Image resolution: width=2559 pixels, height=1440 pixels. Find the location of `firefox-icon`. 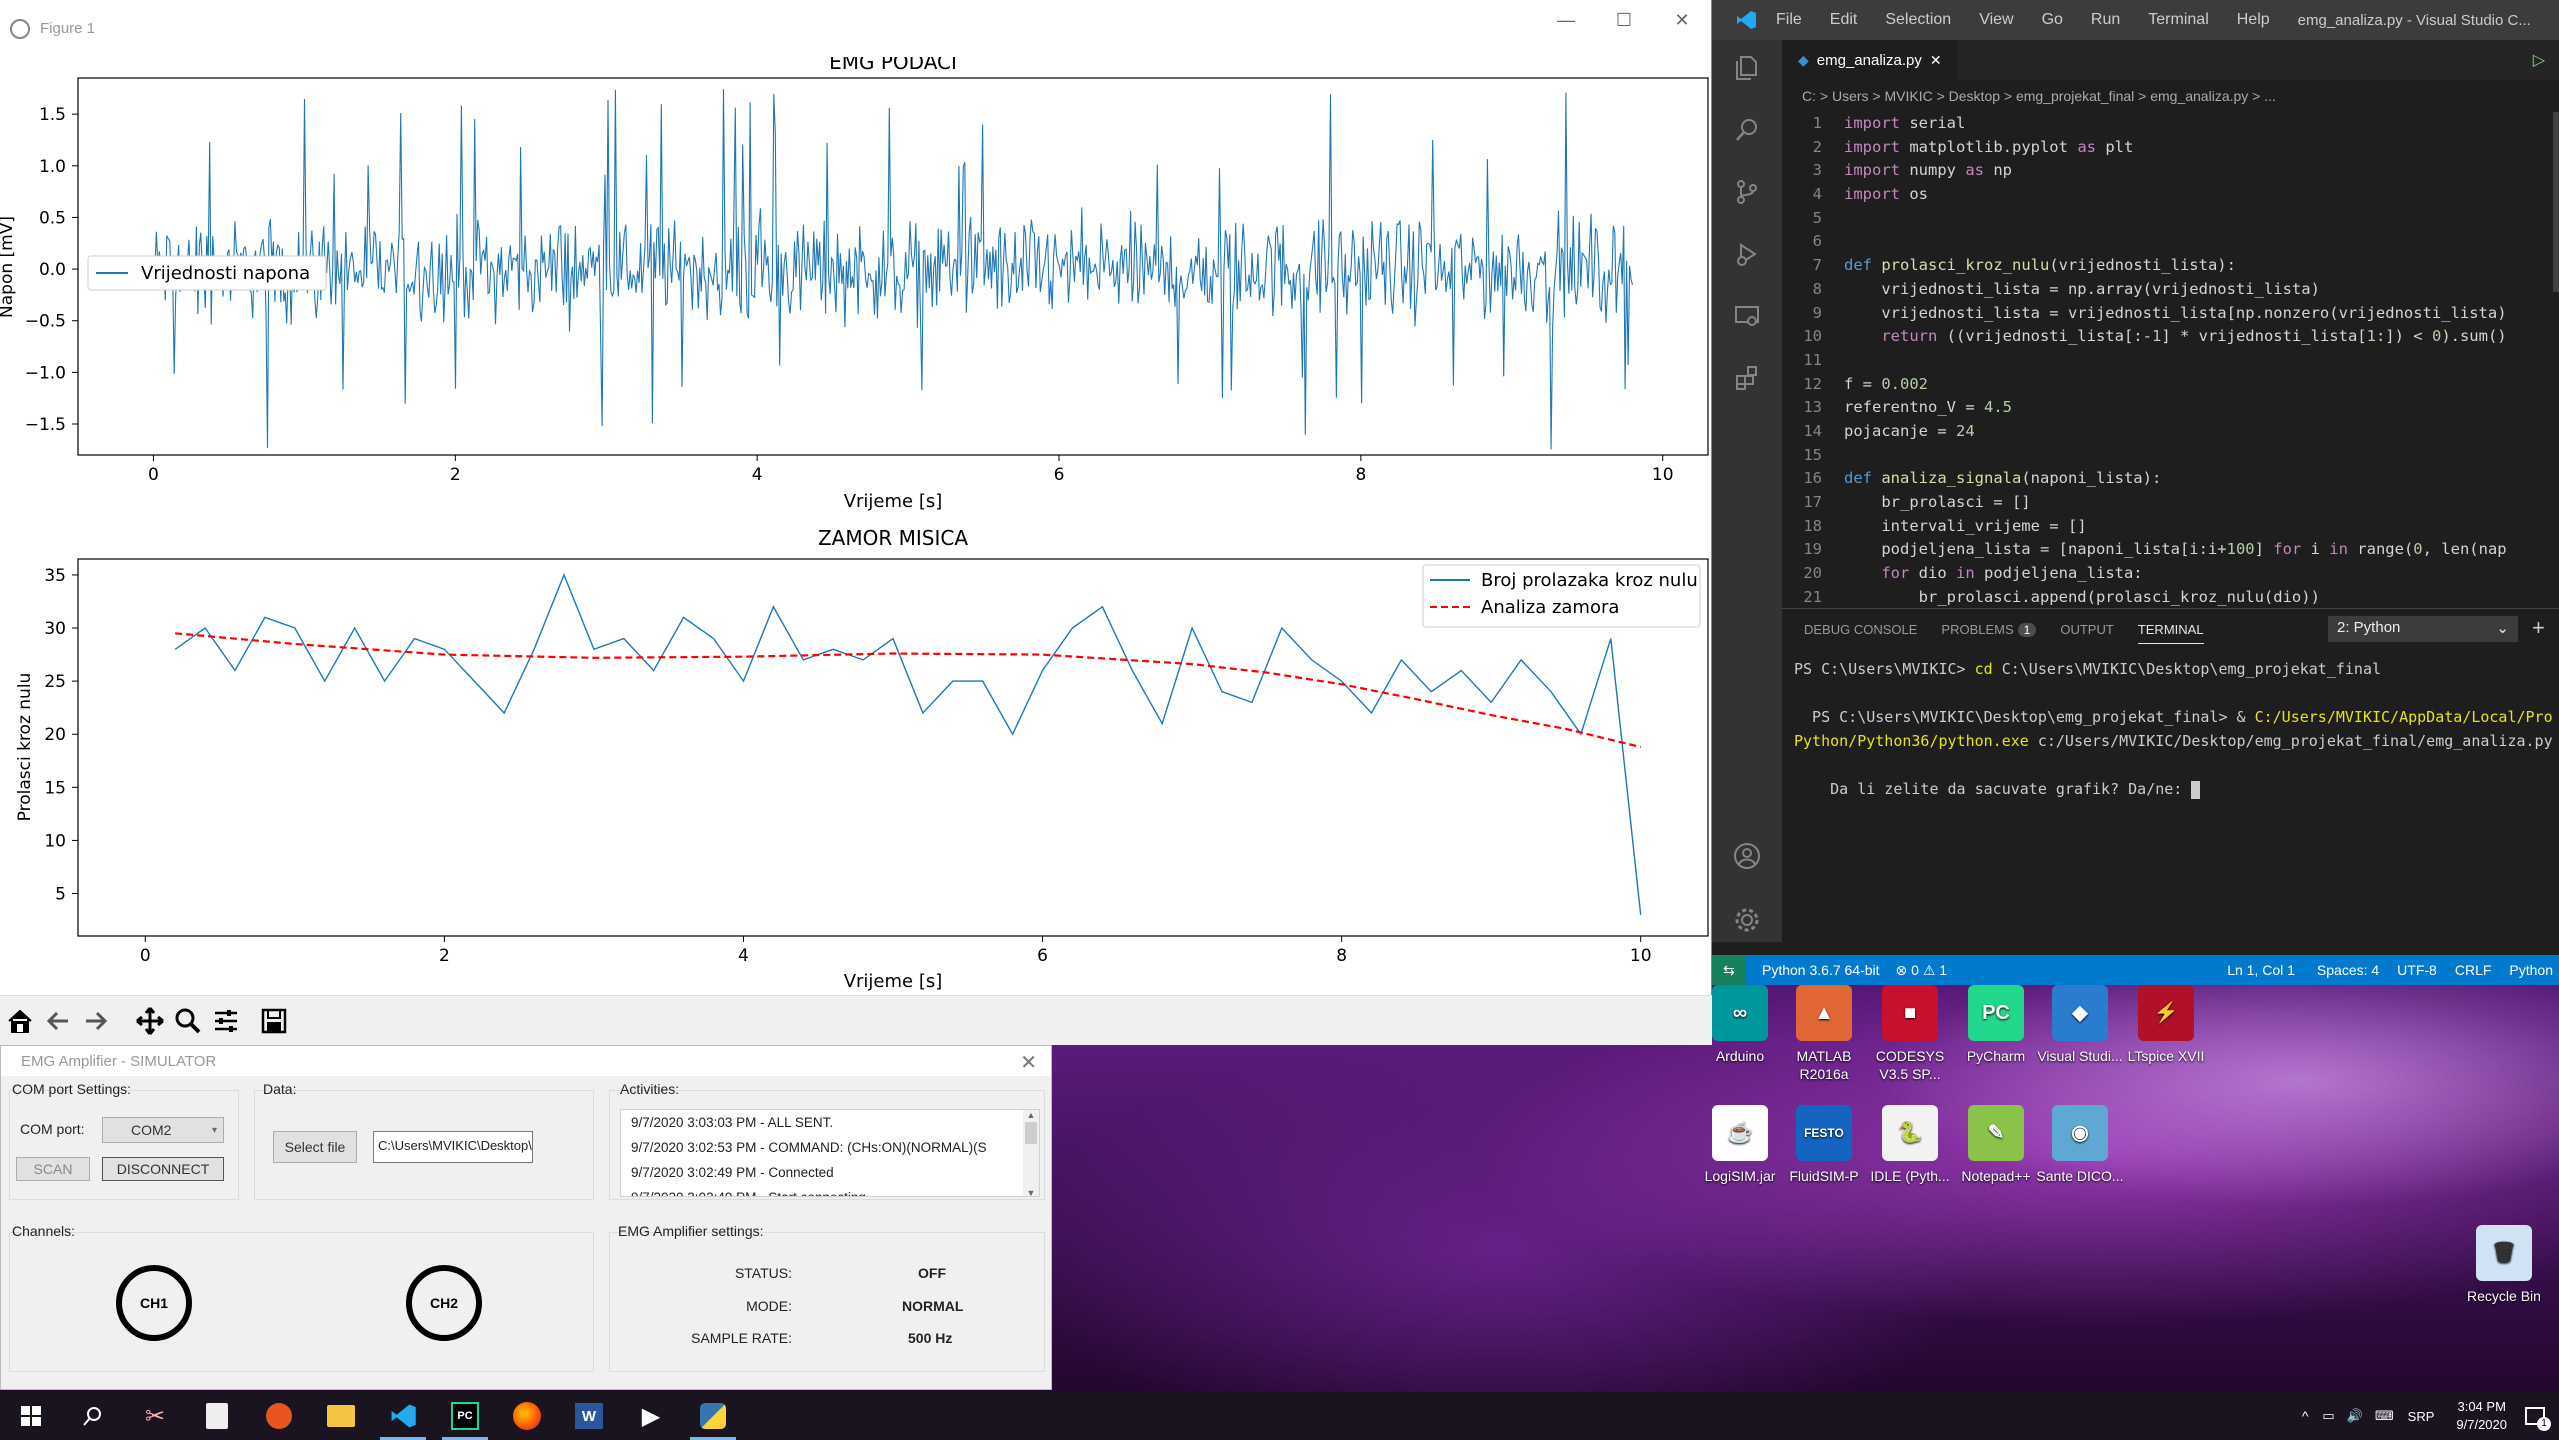

firefox-icon is located at coordinates (527, 1416).